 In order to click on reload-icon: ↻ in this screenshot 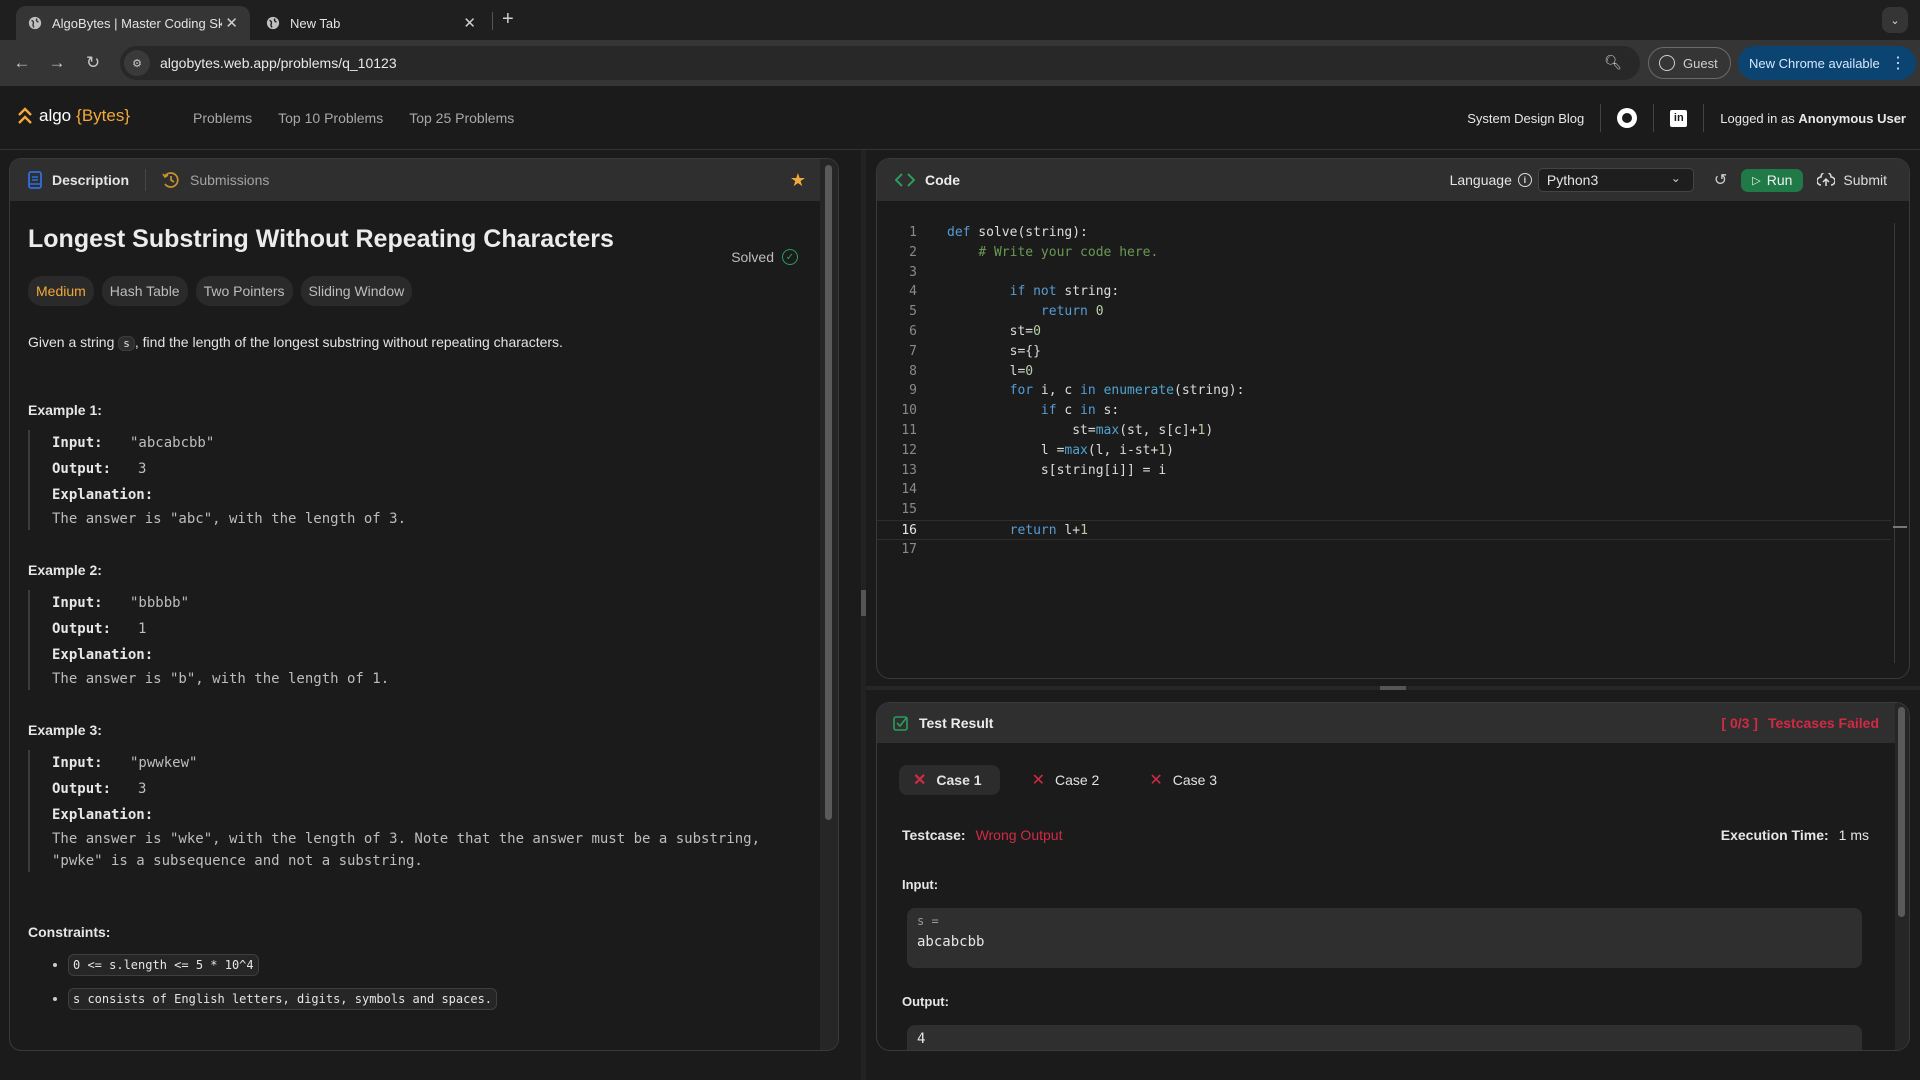, I will do `click(93, 63)`.